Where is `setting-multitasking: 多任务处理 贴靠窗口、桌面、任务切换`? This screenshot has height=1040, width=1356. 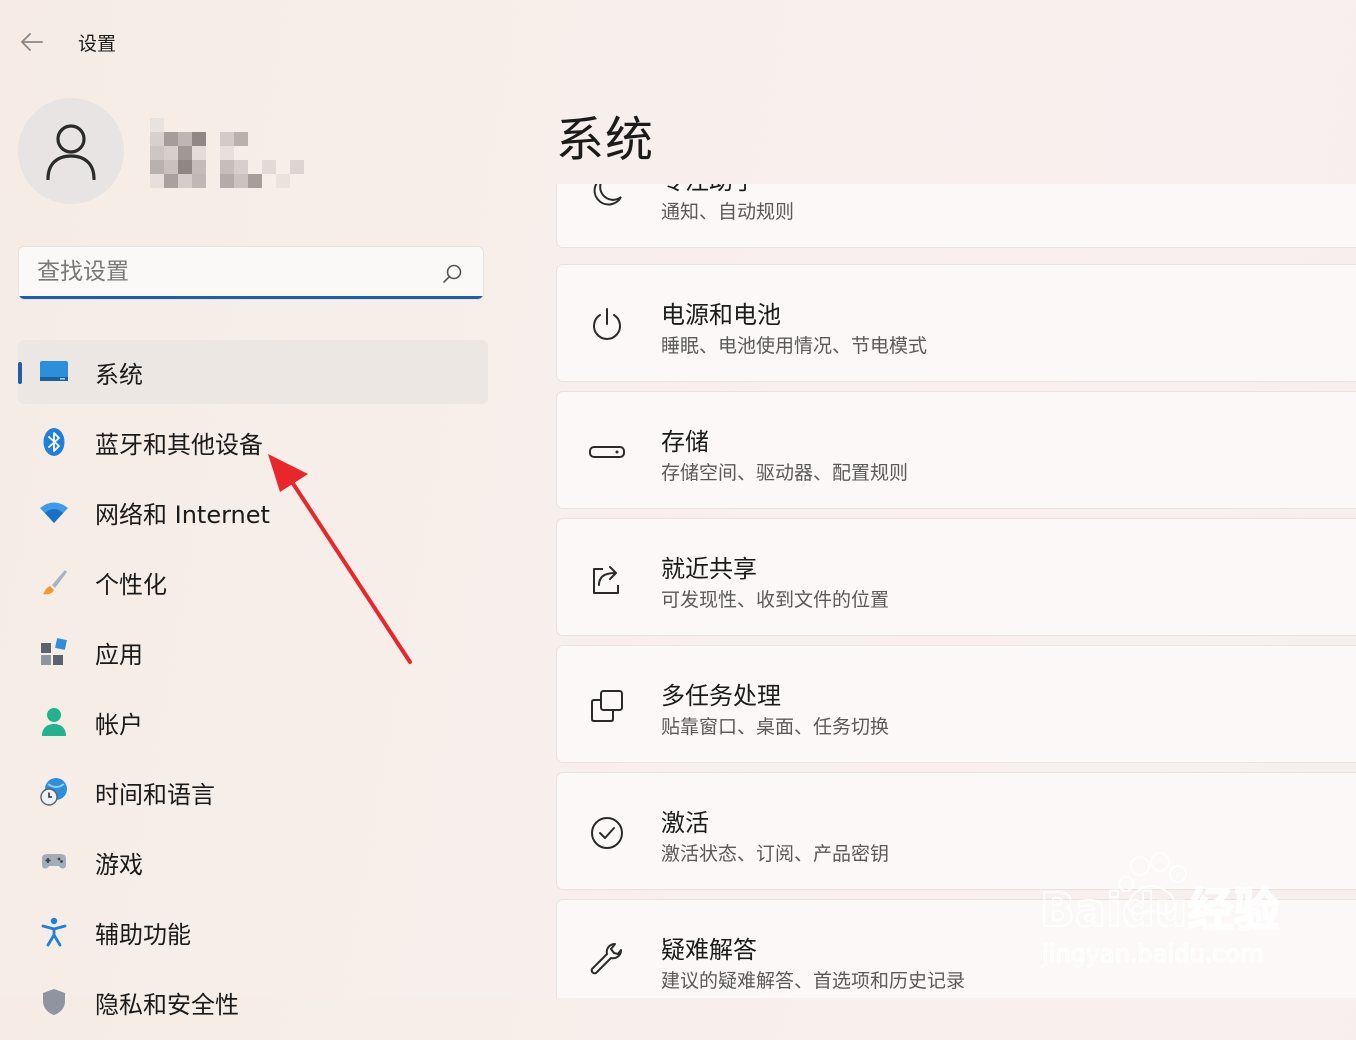 setting-multitasking: 多任务处理 贴靠窗口、桌面、任务切换 is located at coordinates (956, 704).